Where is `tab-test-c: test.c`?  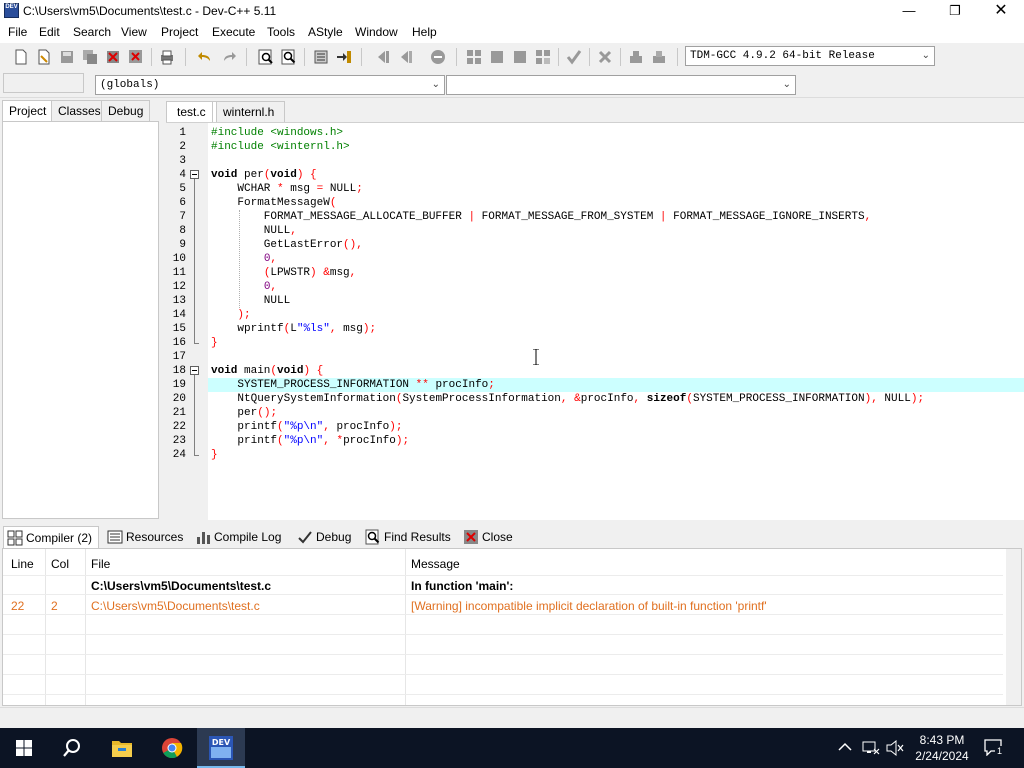
tab-test-c: test.c is located at coordinates (191, 112).